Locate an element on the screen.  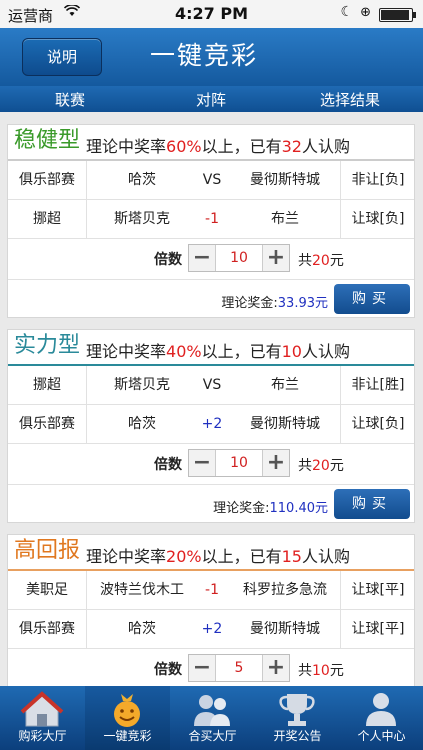
card-header: 稳健型 理论中奖率60%以上，已有32人认购 is located at coordinates (211, 143).